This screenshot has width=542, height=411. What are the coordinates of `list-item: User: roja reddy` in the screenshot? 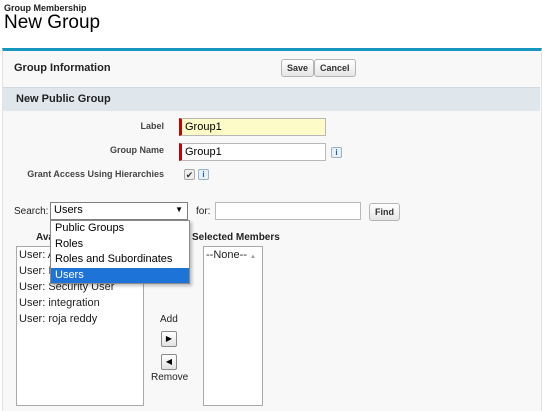 It's located at (80, 319).